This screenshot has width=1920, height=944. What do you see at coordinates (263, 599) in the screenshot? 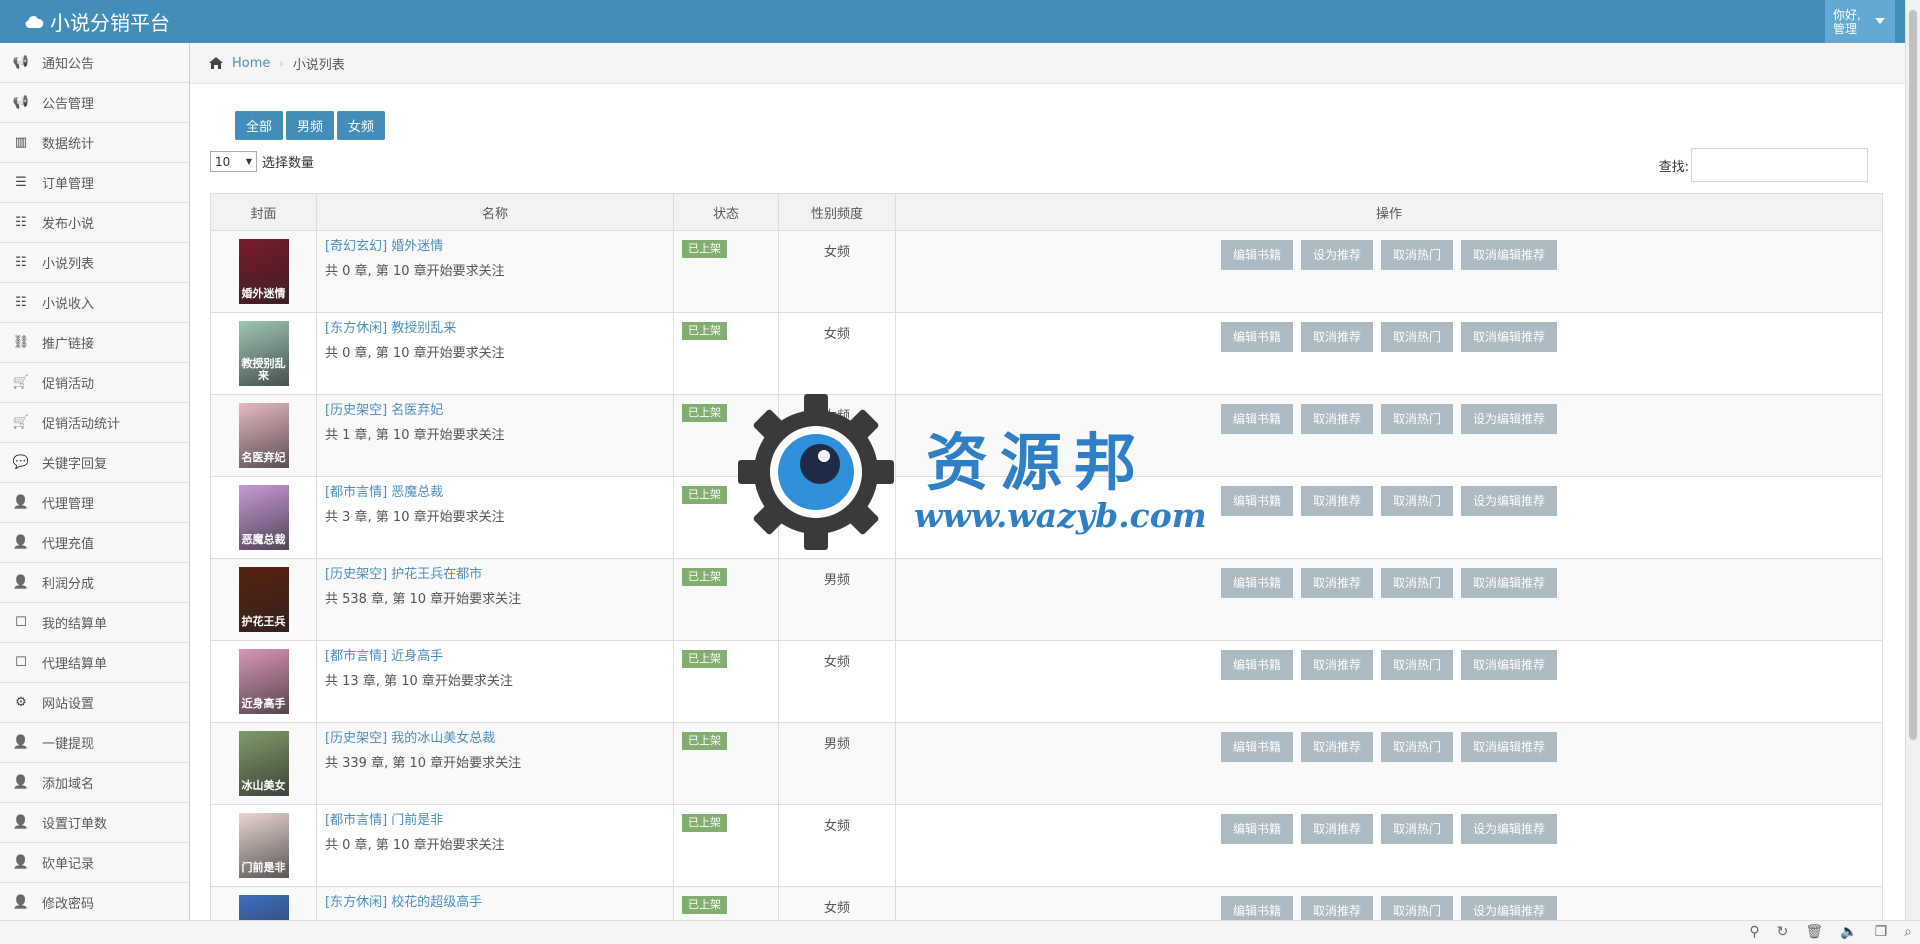
I see `cover-image: 护花王兵` at bounding box center [263, 599].